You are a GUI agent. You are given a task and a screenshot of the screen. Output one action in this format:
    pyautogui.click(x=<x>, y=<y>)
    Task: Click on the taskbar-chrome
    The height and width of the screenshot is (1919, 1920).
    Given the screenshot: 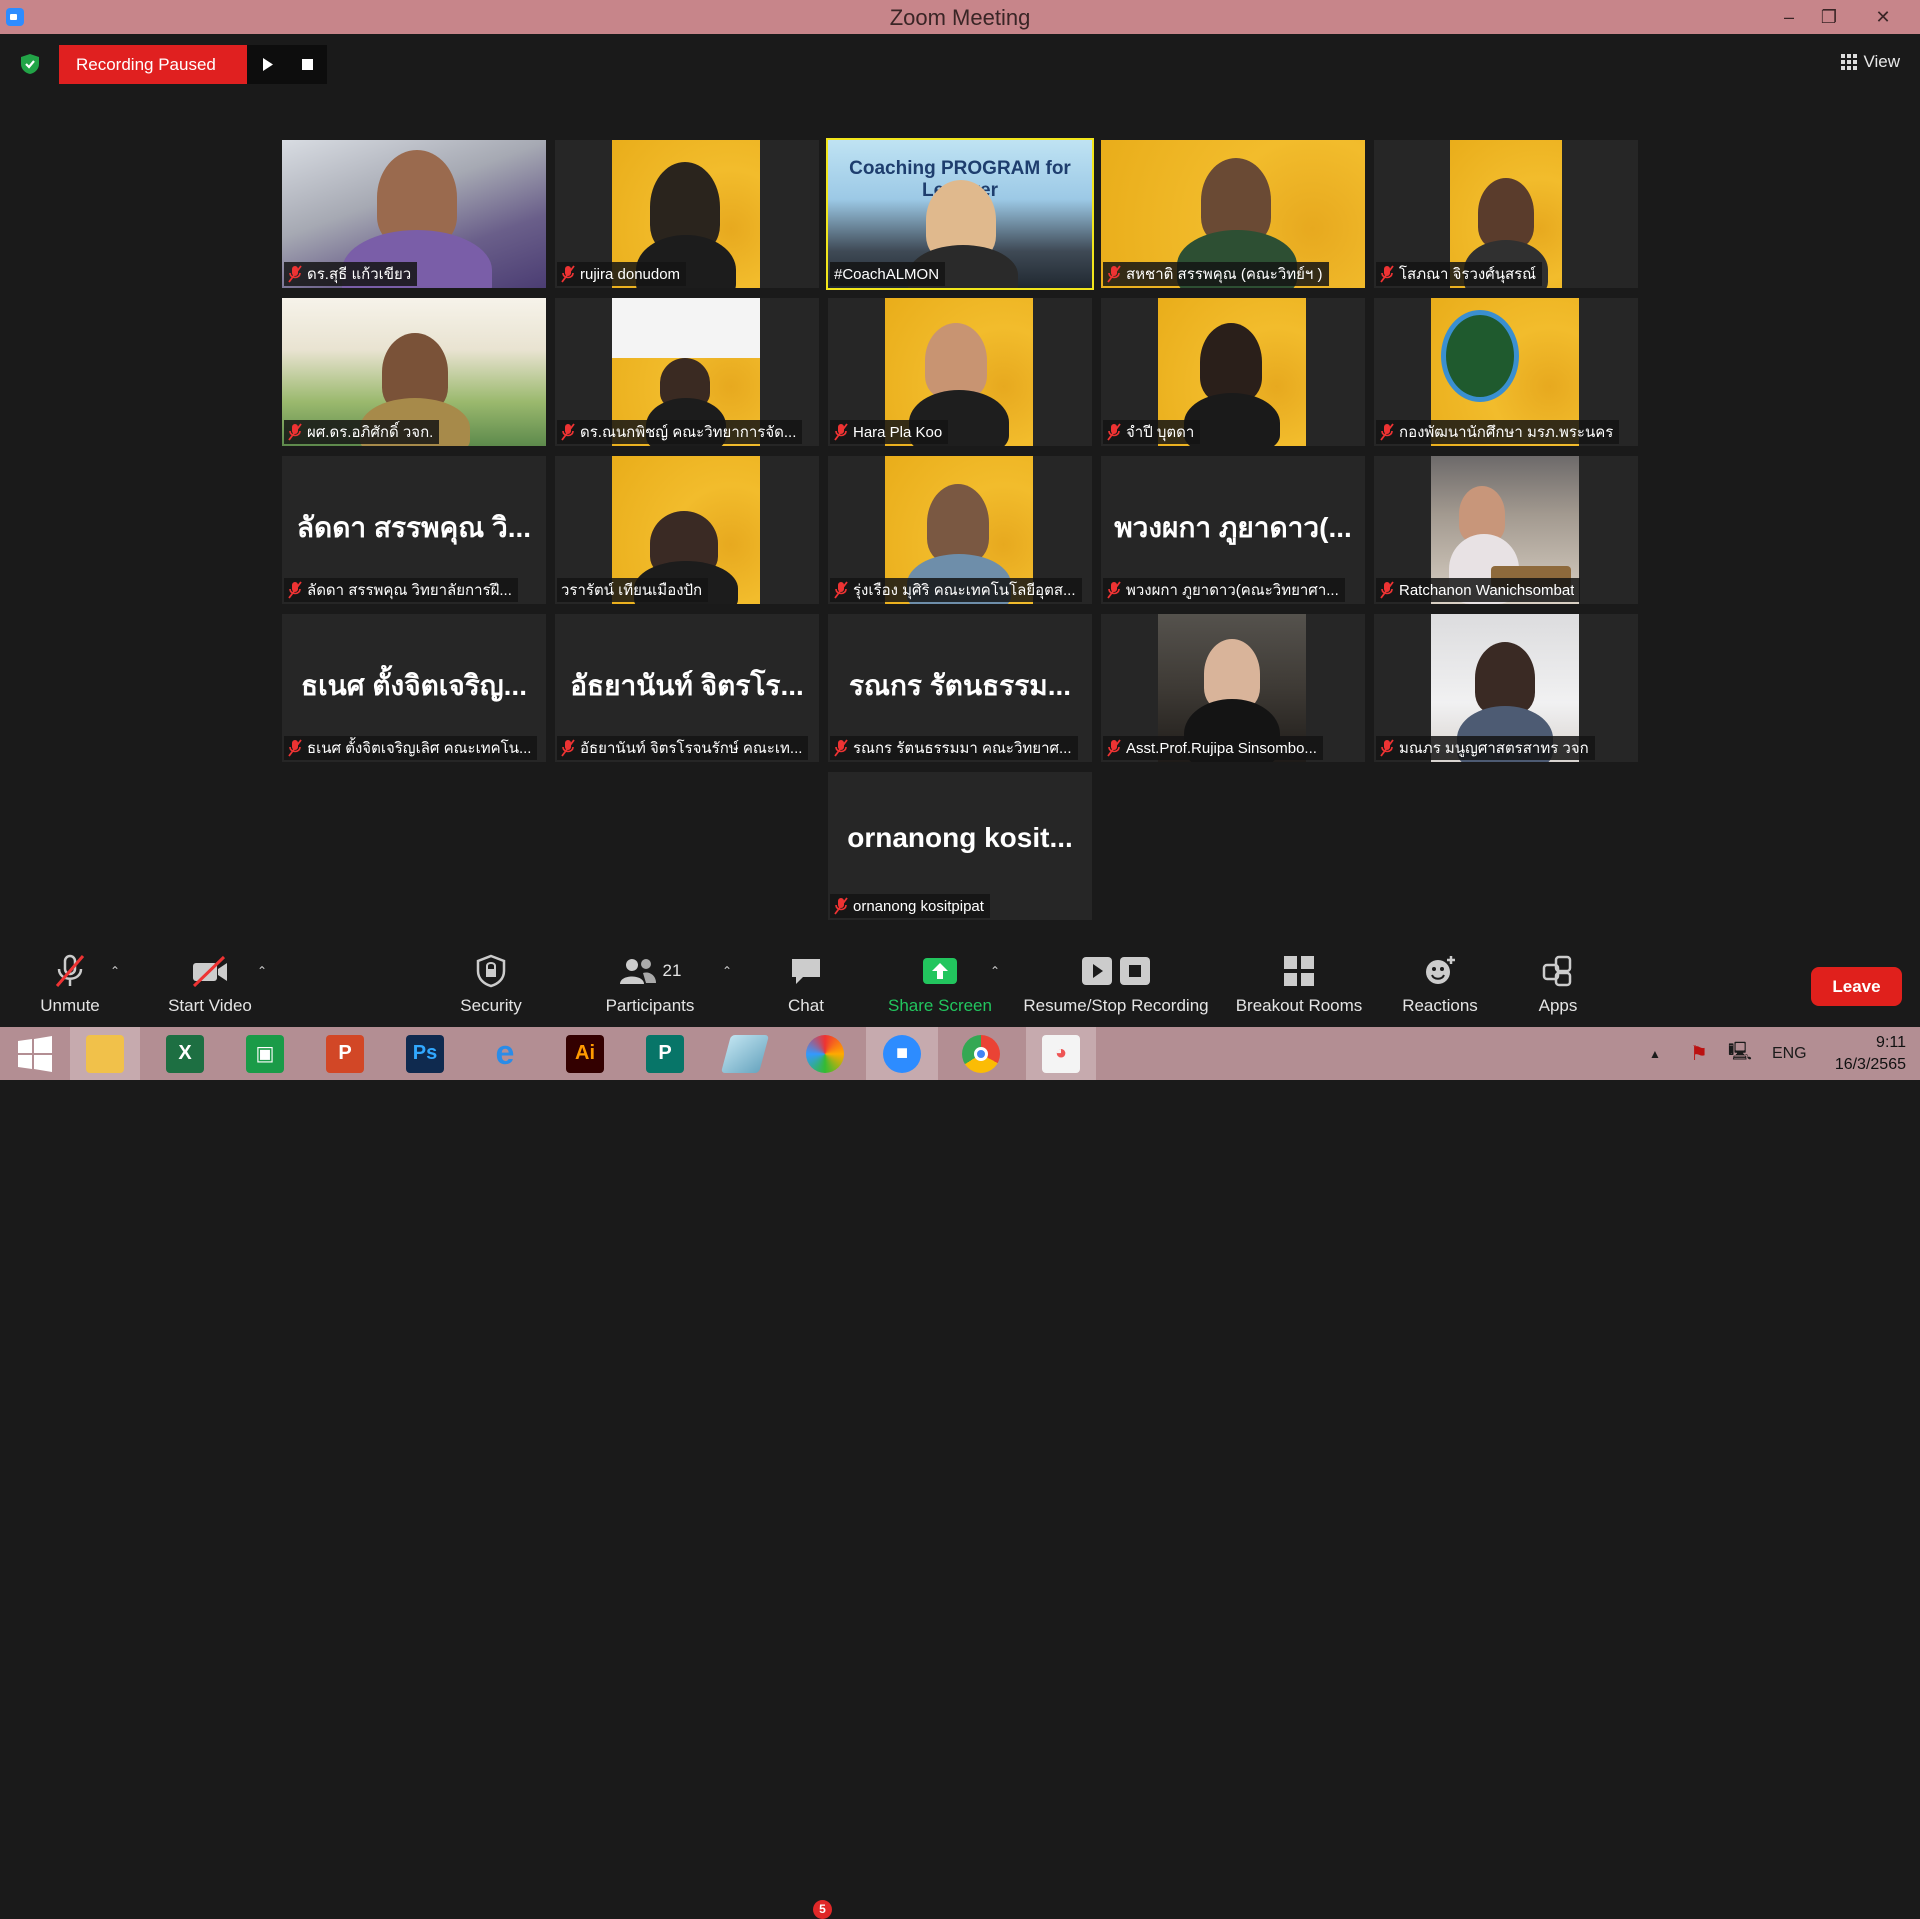 What is the action you would take?
    pyautogui.click(x=981, y=1053)
    